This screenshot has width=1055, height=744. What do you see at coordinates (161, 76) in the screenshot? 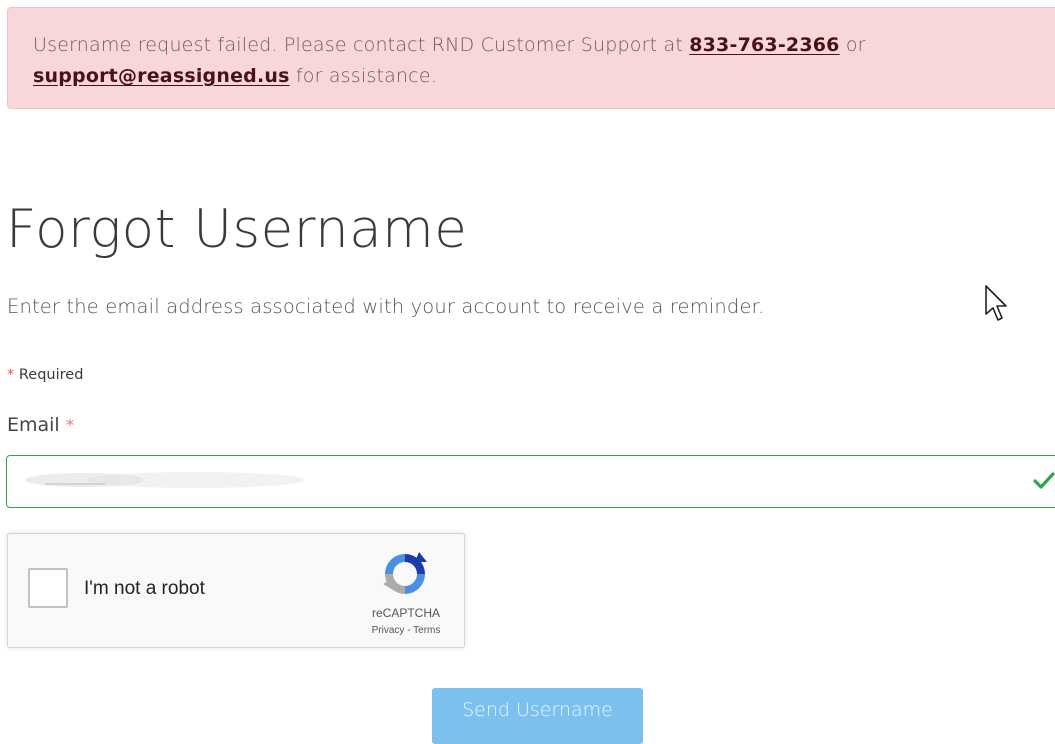
I see `support-email-link: support@reassigned.us` at bounding box center [161, 76].